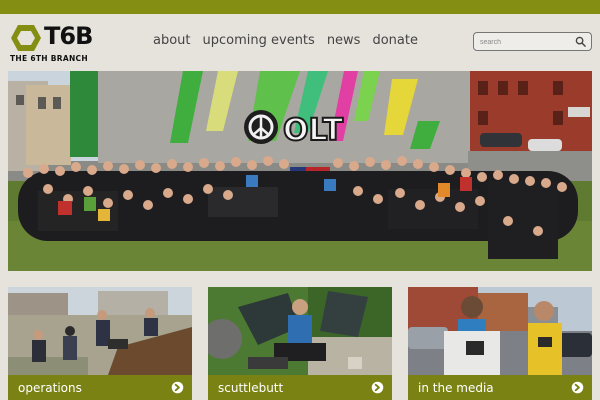 This screenshot has width=600, height=400. What do you see at coordinates (26, 38) in the screenshot?
I see `hexagon-logo-icon` at bounding box center [26, 38].